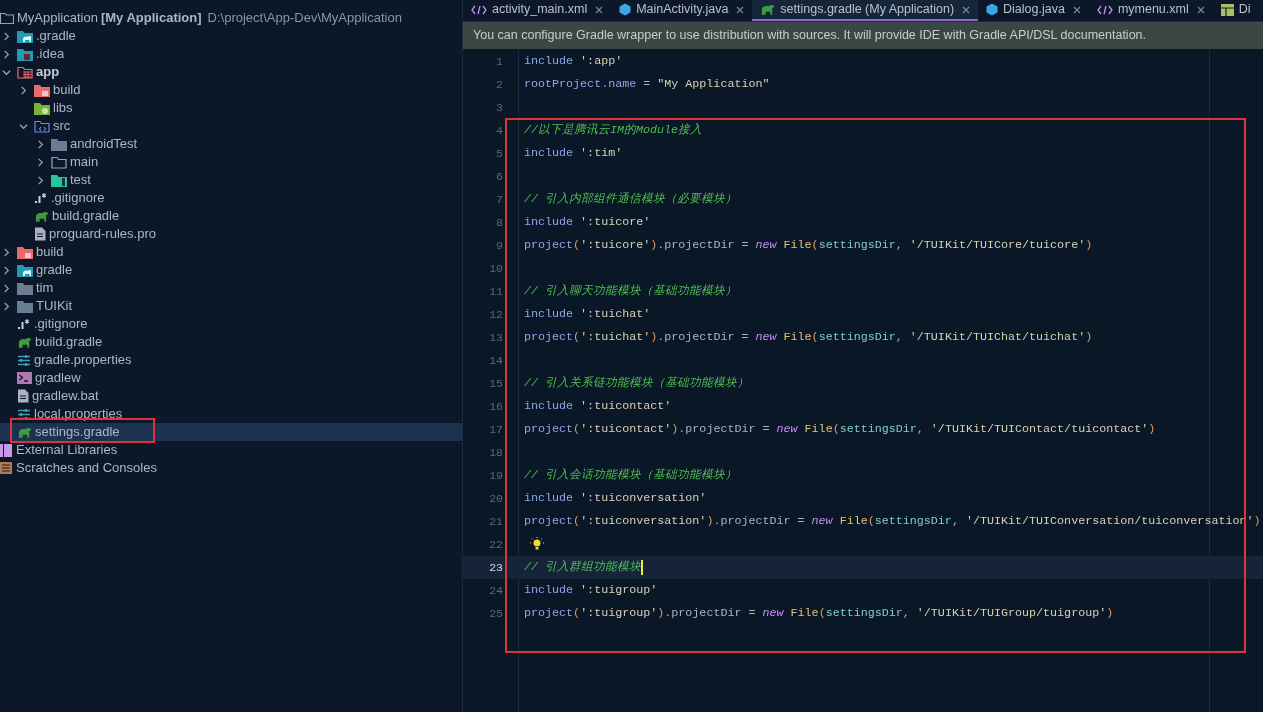 The height and width of the screenshot is (712, 1263). Describe the element at coordinates (50, 54) in the screenshot. I see `tree-item-label: .idea` at that location.